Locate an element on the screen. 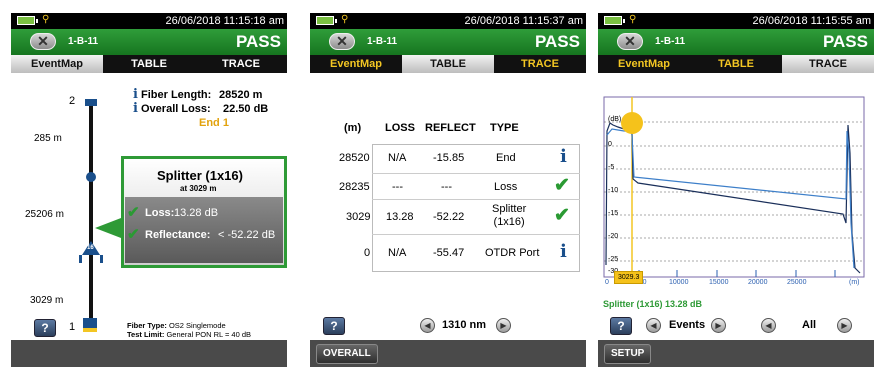  overall-button: OVERALL is located at coordinates (347, 354).